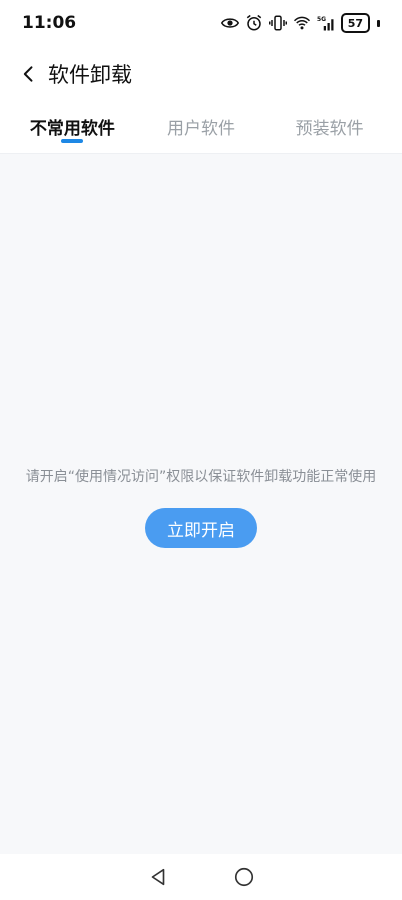 The width and height of the screenshot is (402, 900). What do you see at coordinates (329, 129) in the screenshot?
I see `tab-label: 预装软件` at bounding box center [329, 129].